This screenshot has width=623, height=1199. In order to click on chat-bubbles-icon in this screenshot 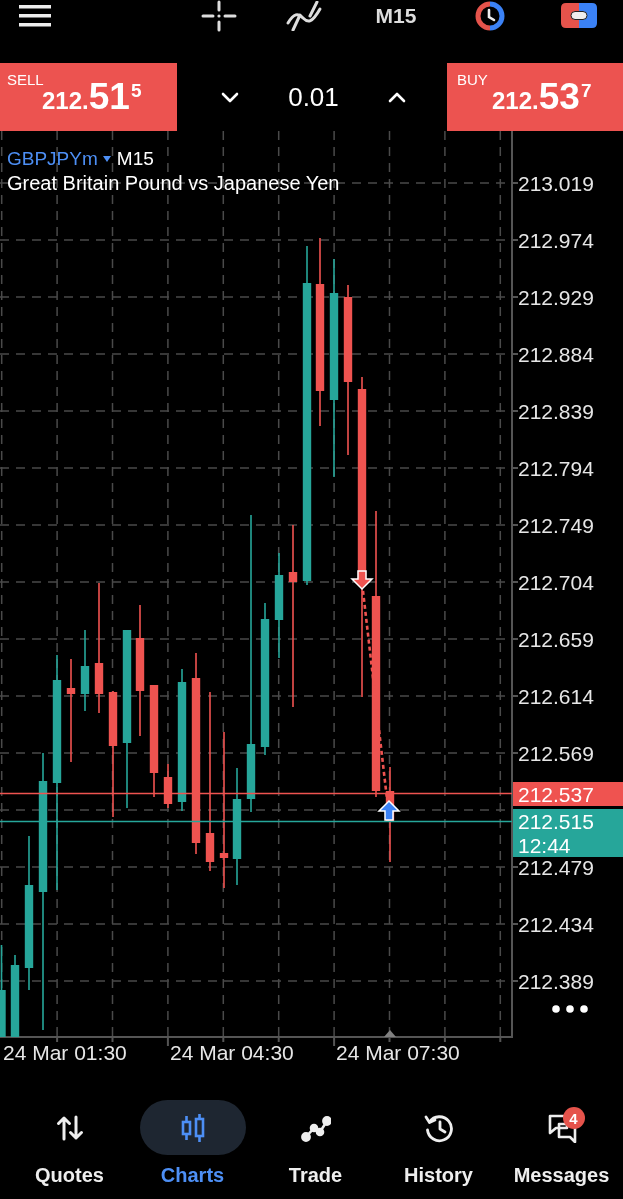, I will do `click(561, 1127)`.